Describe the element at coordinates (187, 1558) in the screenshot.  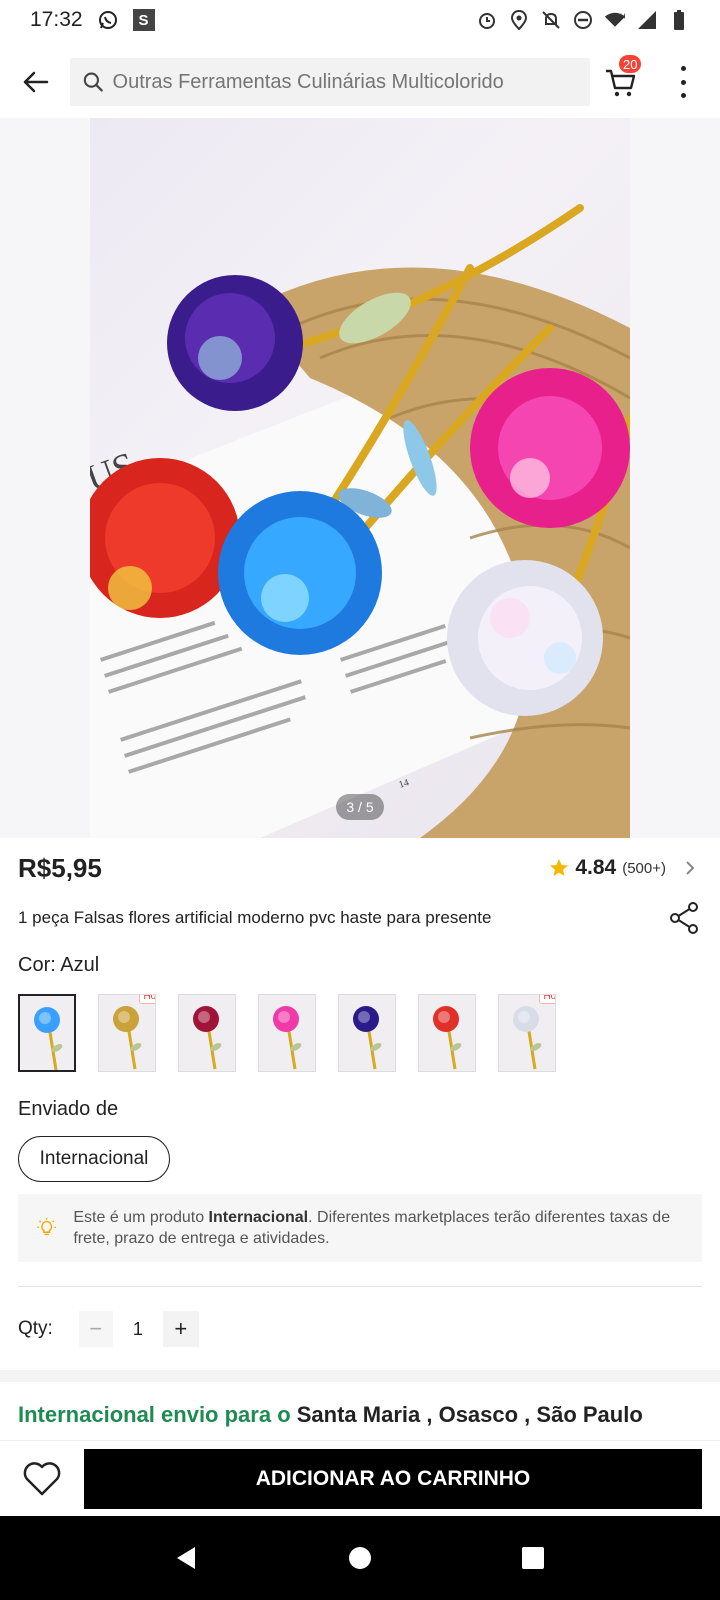
I see `nav-back-icon` at that location.